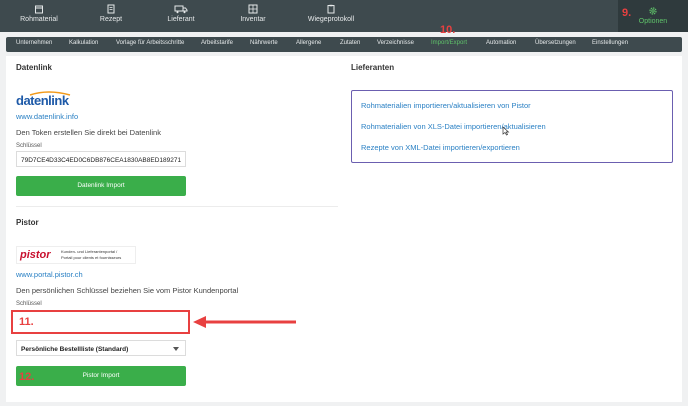  I want to click on tab-automation: Automation, so click(501, 43).